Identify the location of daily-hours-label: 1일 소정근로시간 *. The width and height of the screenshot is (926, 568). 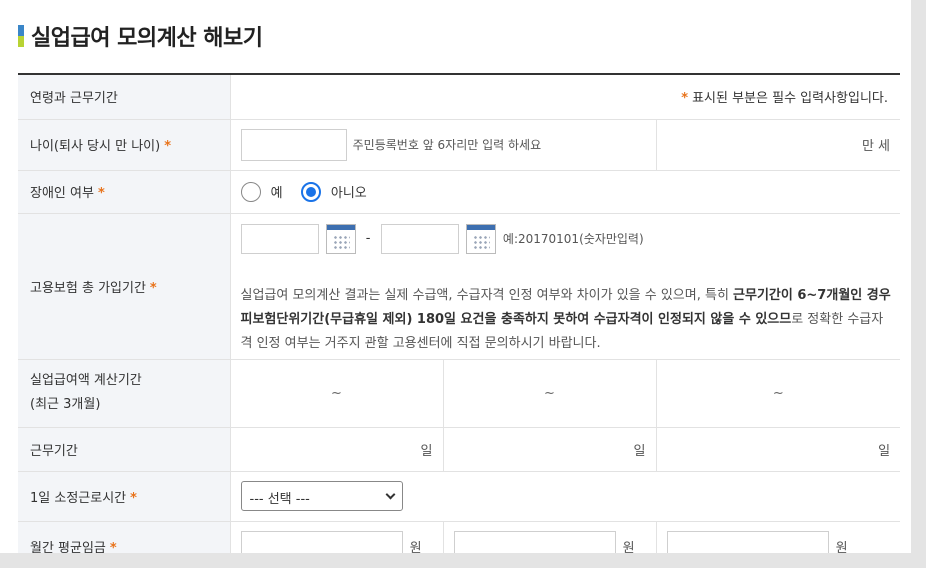
(124, 496).